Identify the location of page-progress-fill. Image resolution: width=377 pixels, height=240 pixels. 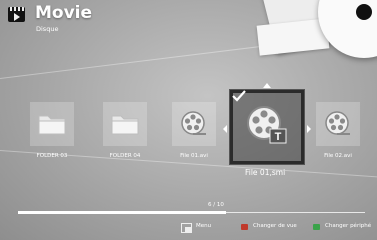
(122, 212).